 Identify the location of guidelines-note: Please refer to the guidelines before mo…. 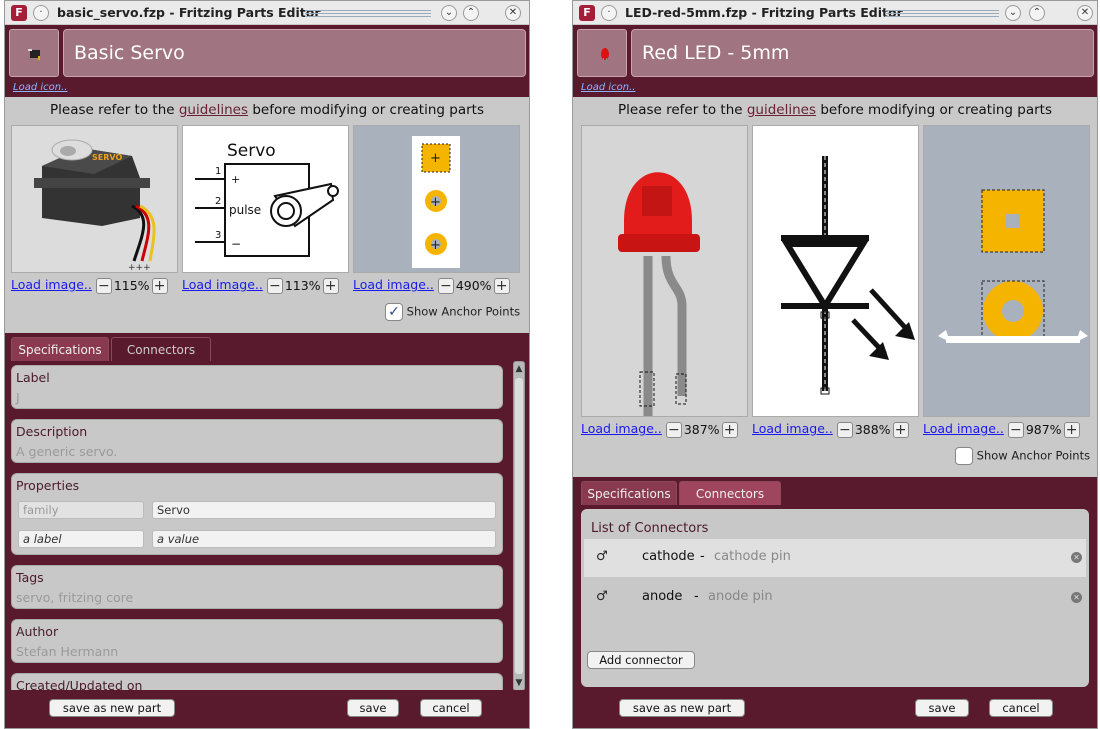
(835, 110).